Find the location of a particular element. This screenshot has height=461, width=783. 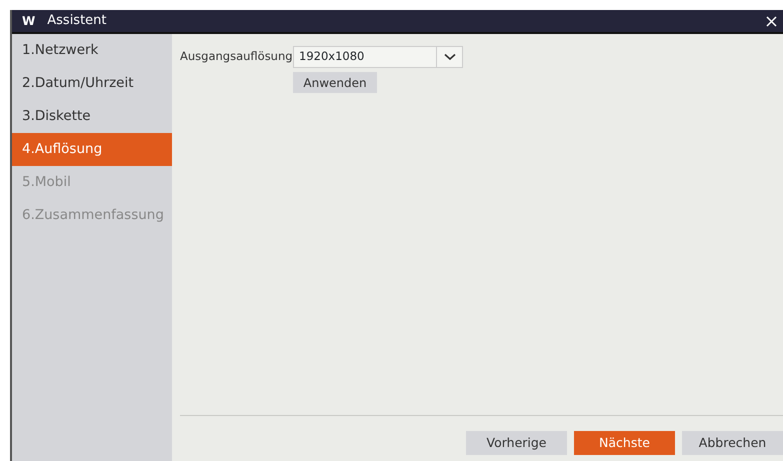

logo: W is located at coordinates (29, 21).